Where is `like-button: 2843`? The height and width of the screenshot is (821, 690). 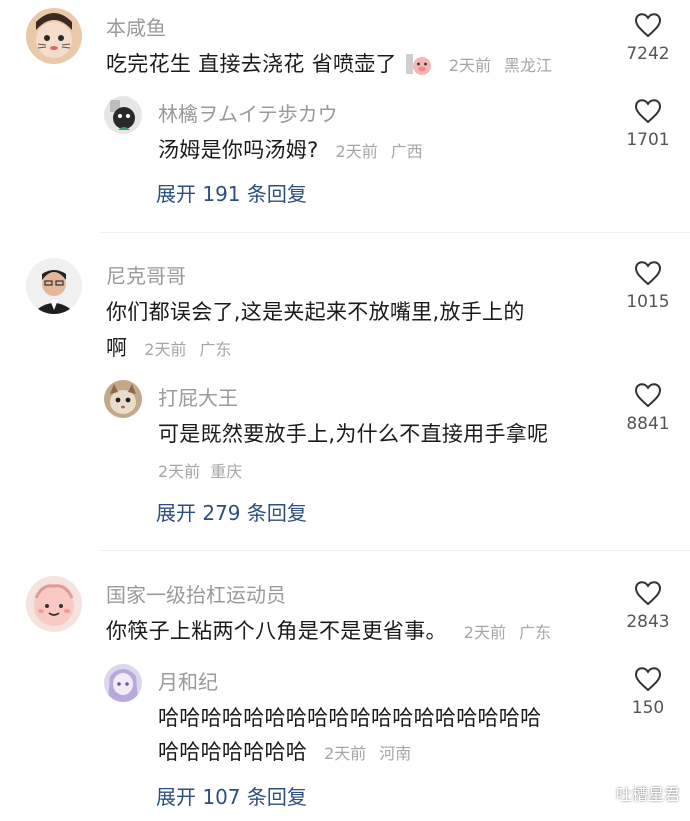
like-button: 2843 is located at coordinates (648, 606).